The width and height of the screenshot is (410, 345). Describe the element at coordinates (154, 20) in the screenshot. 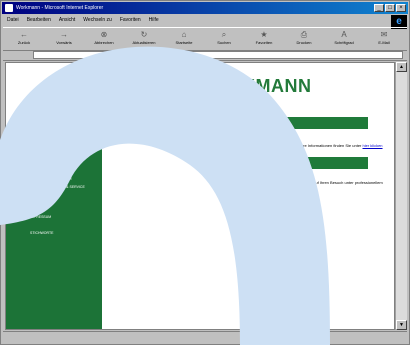

I see `menu-help: Hilfe` at that location.